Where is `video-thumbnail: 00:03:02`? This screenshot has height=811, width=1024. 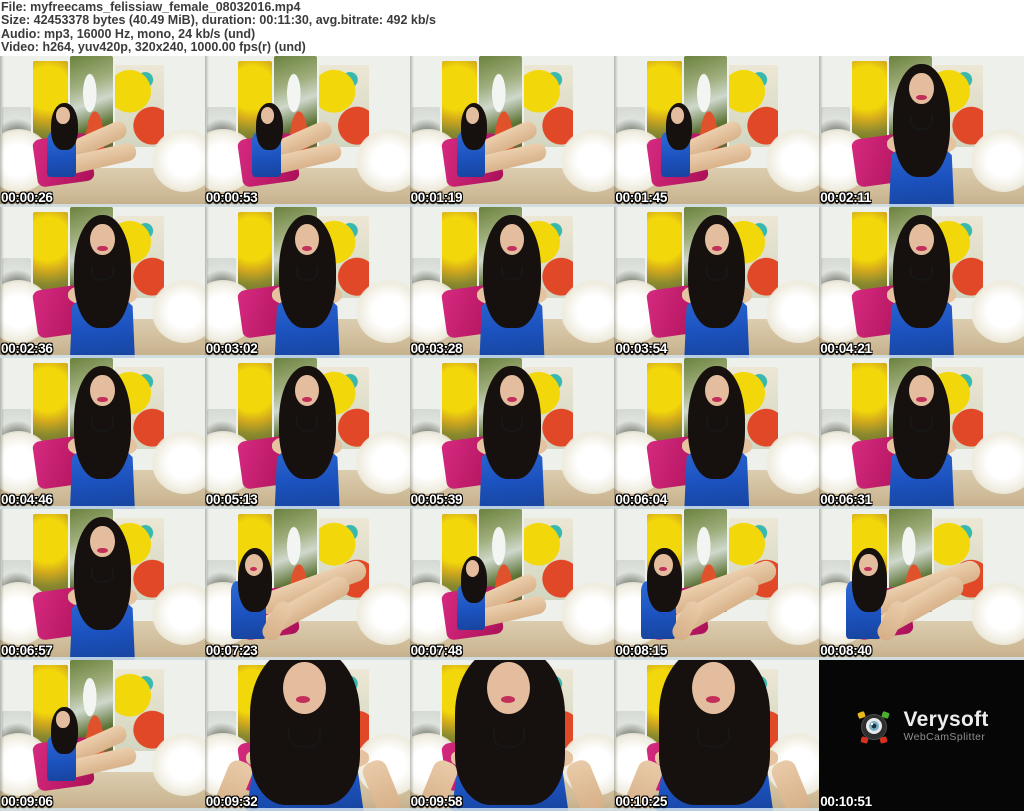
video-thumbnail: 00:03:02 is located at coordinates (307, 282).